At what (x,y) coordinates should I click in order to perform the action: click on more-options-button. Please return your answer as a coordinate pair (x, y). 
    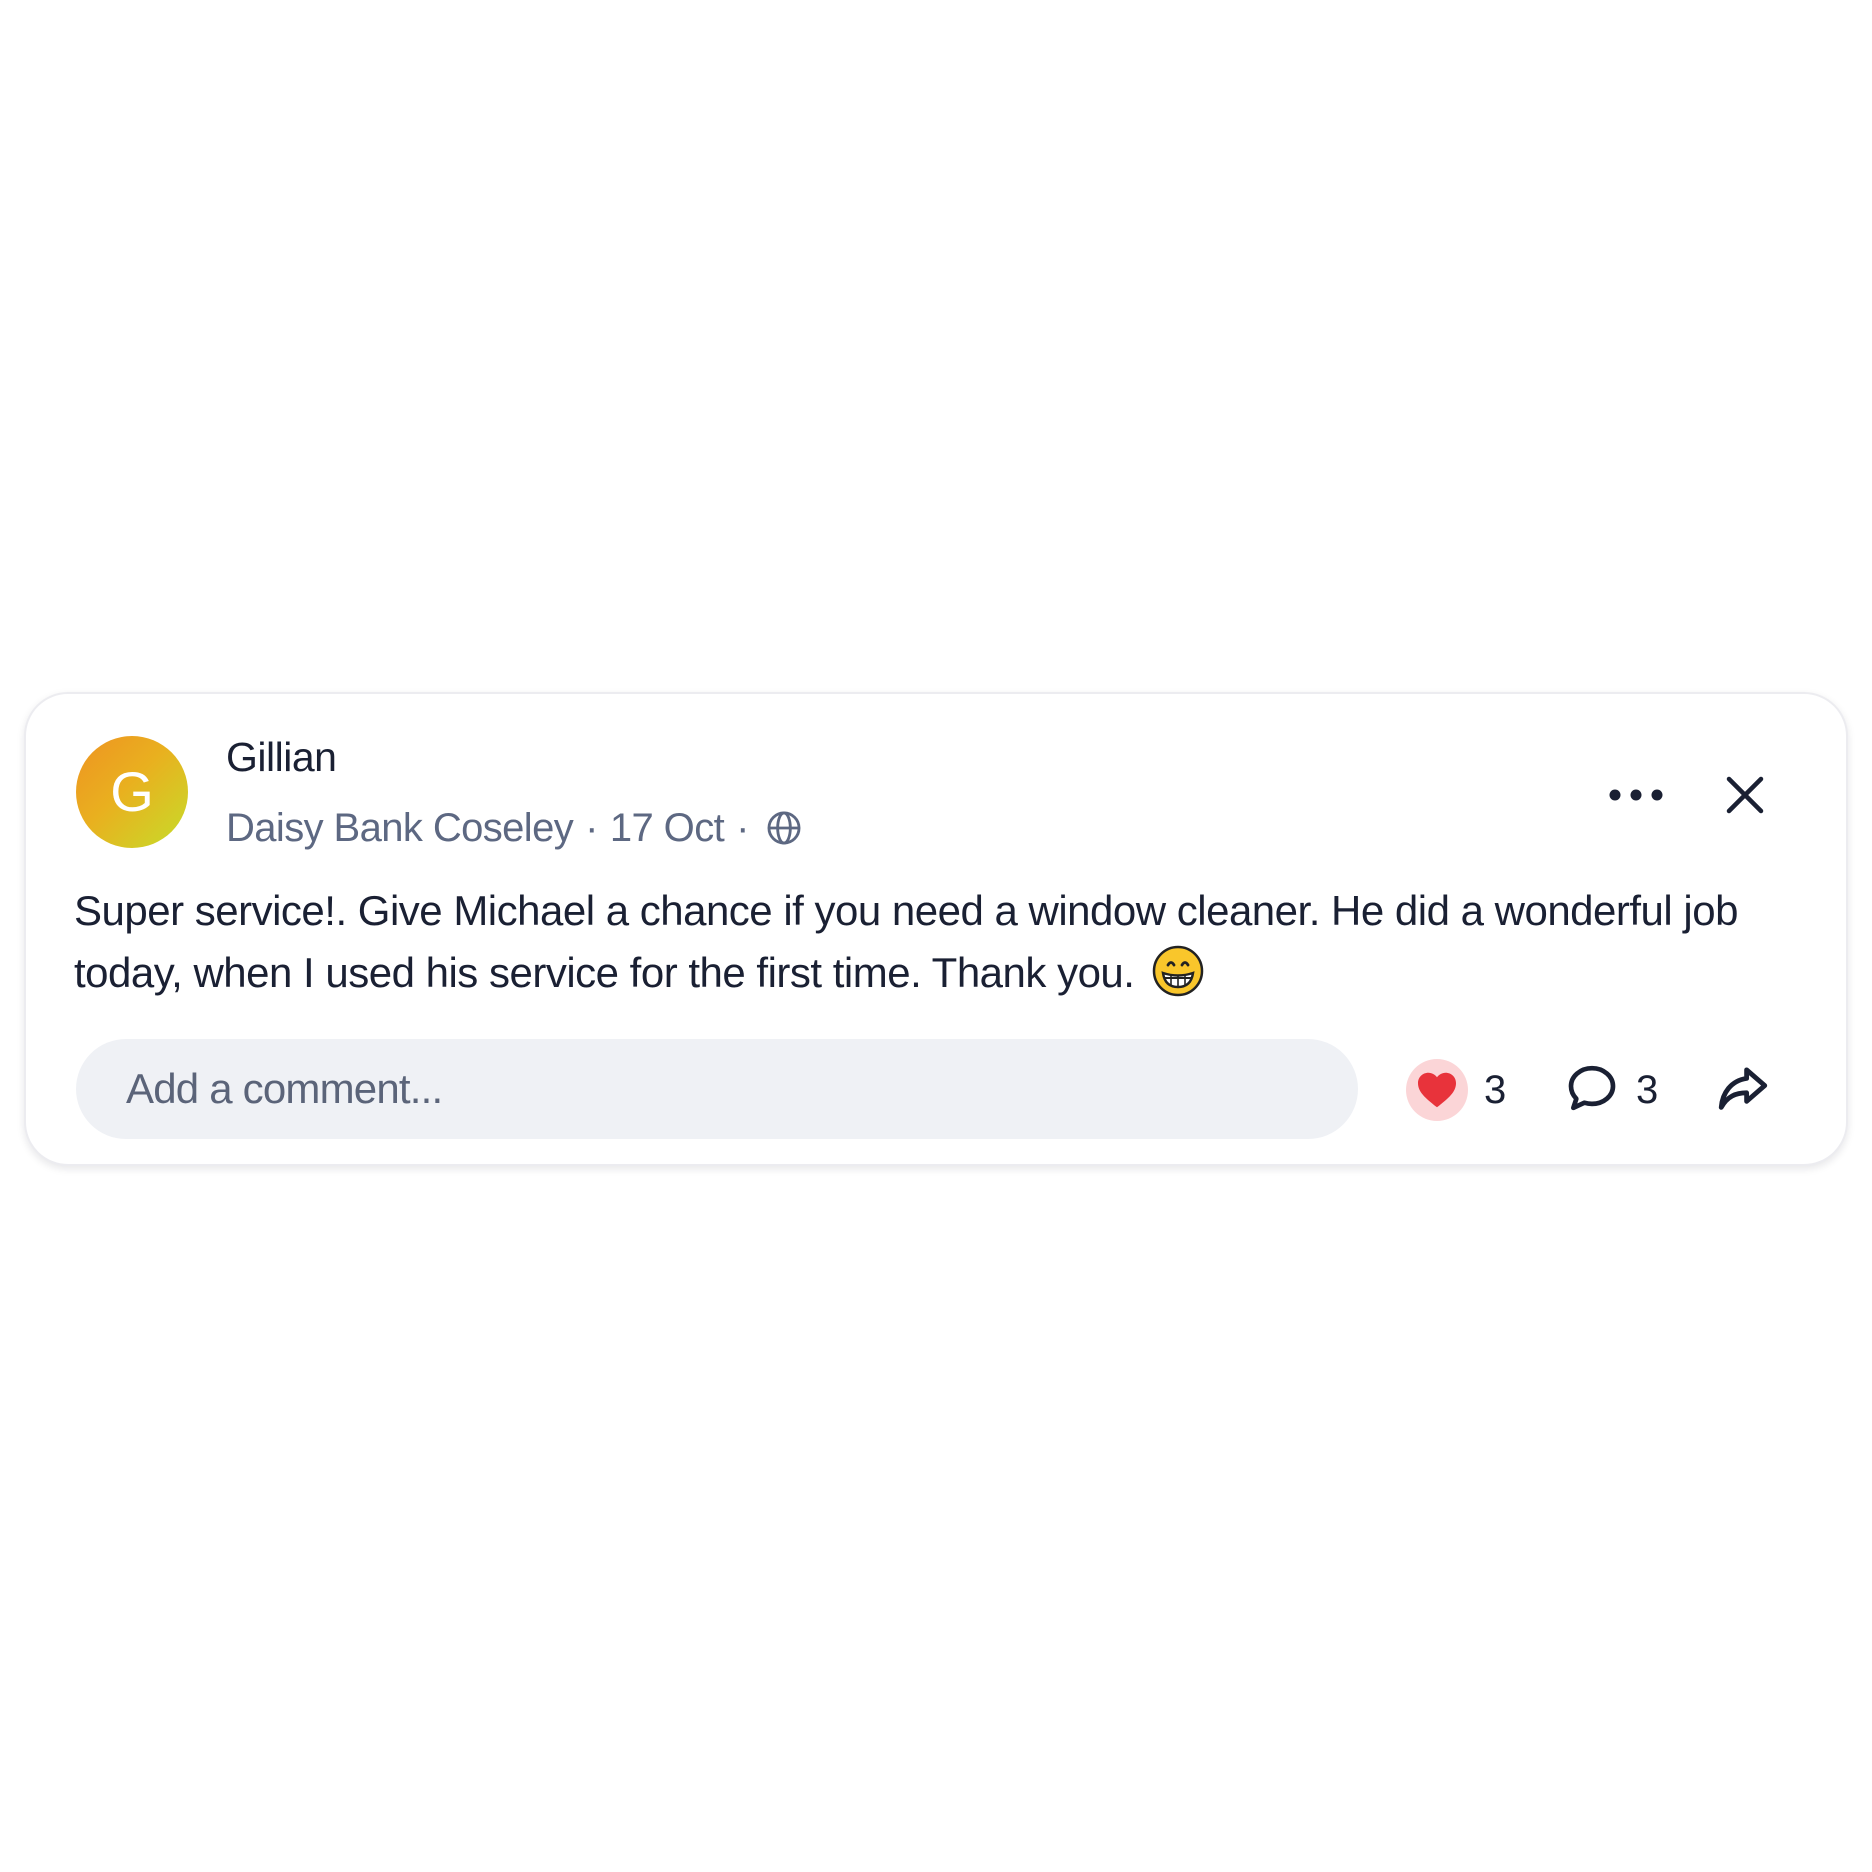
    Looking at the image, I should click on (1636, 797).